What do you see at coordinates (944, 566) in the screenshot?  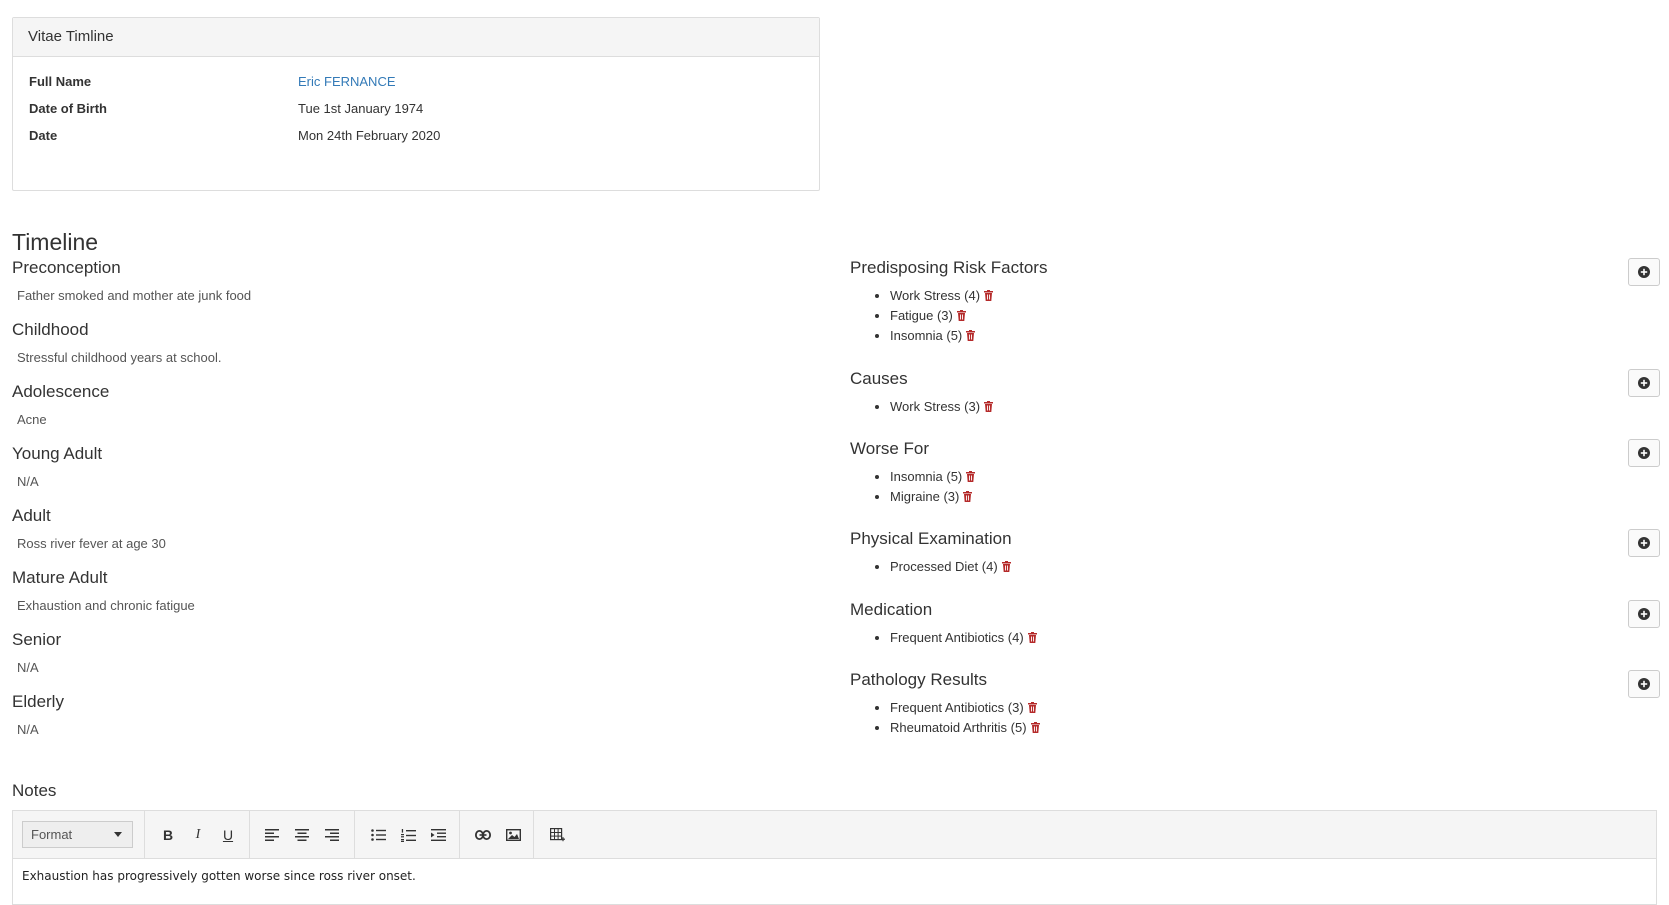 I see `item-label: Processed Diet (4)` at bounding box center [944, 566].